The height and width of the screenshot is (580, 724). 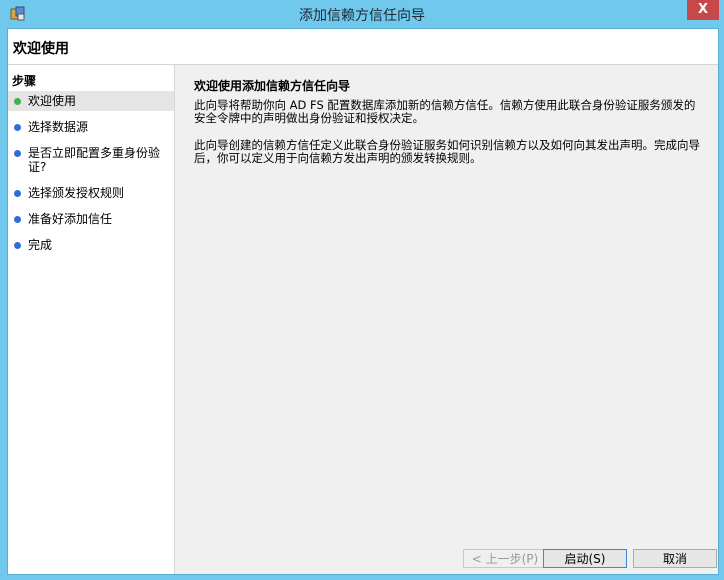 I want to click on watermark-text: 六敬暗涅, so click(x=34, y=567).